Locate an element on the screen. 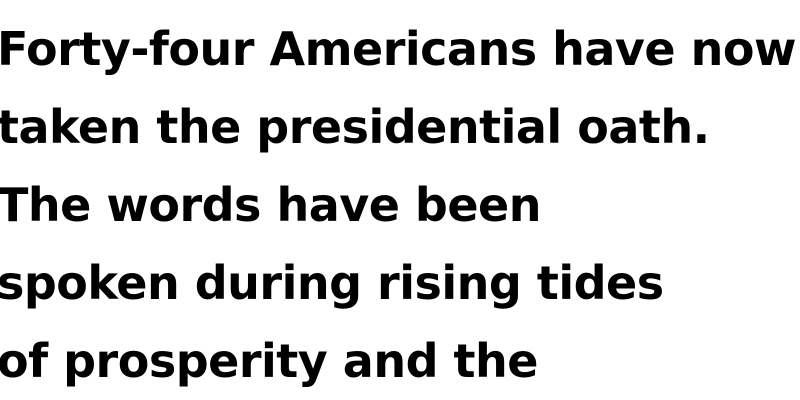  text-line-1: Forty-four Americans have now is located at coordinates (398, 49).